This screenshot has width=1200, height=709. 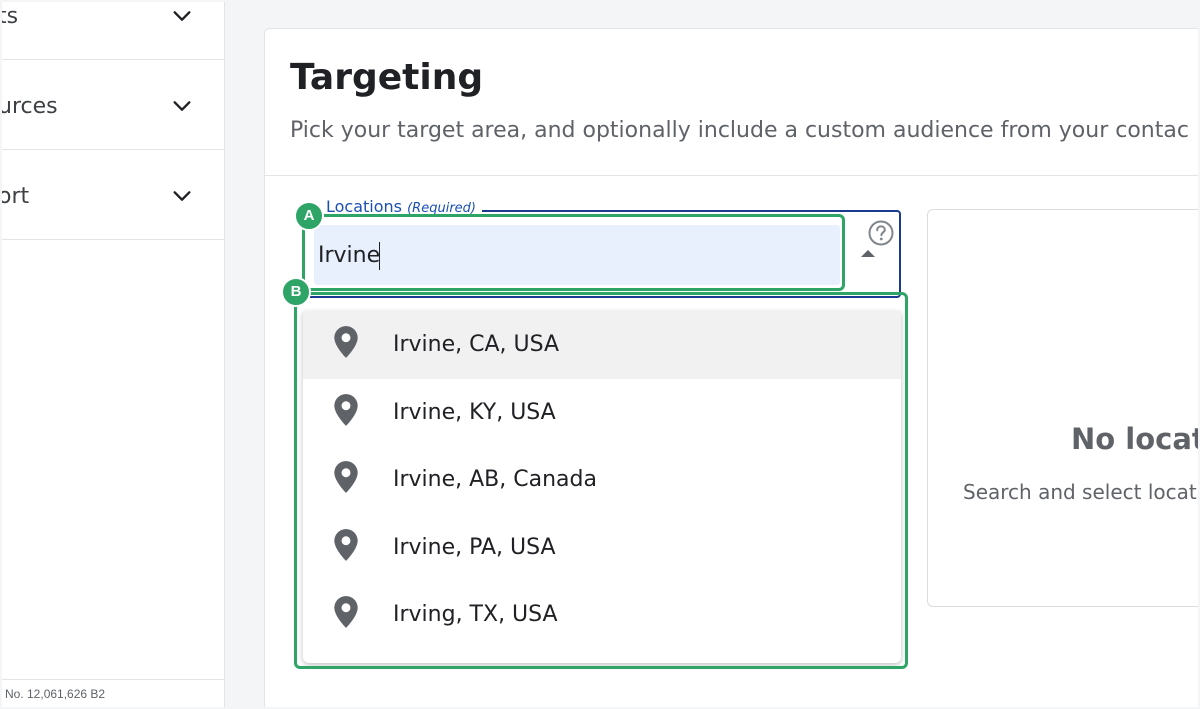 What do you see at coordinates (573, 252) in the screenshot?
I see `annotation-box-a` at bounding box center [573, 252].